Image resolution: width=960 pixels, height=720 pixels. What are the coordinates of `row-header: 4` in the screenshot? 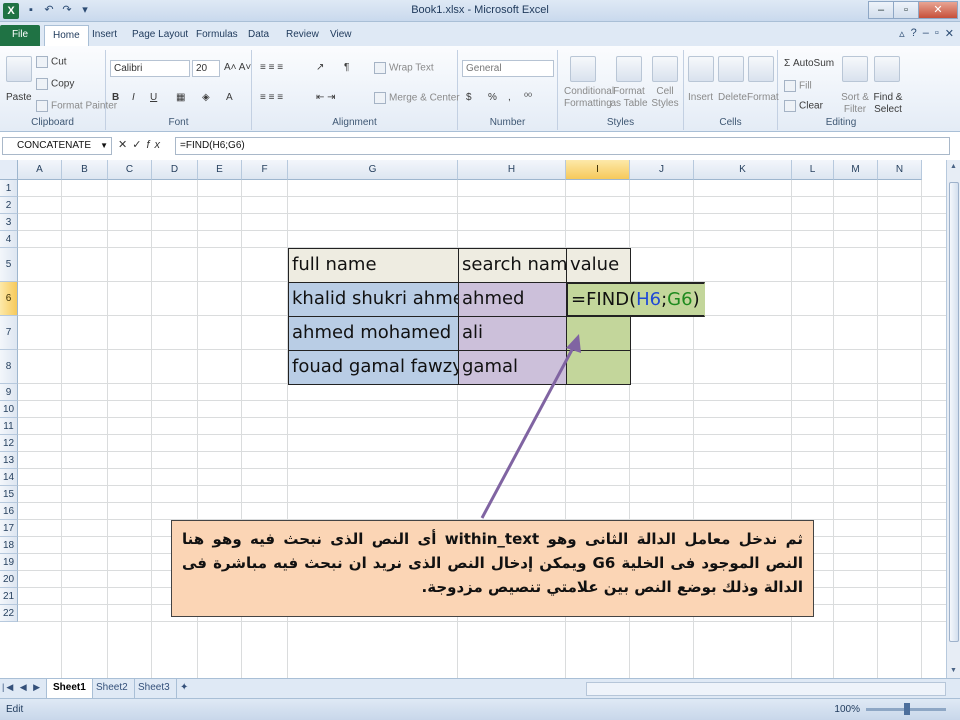 It's located at (9, 239).